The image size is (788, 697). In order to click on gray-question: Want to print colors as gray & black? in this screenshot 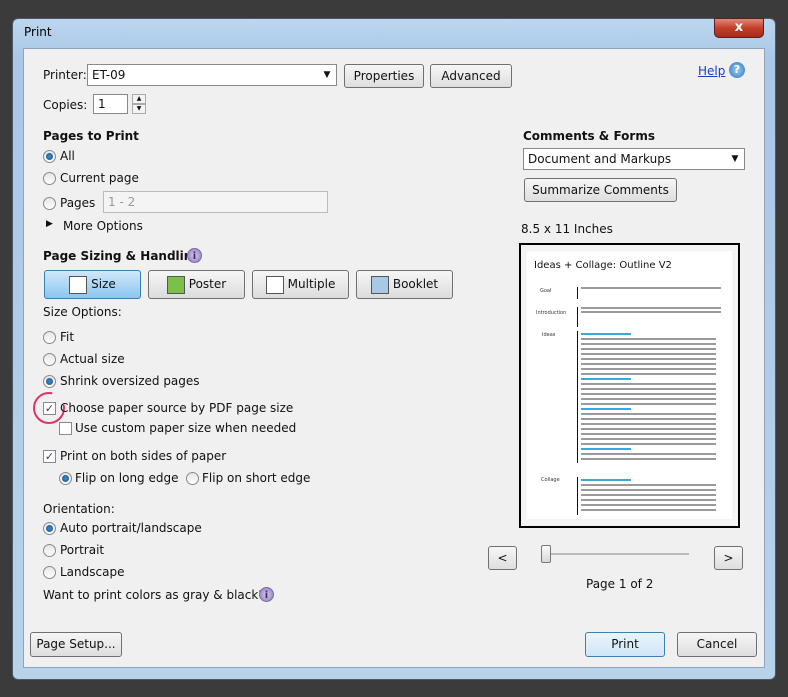, I will do `click(154, 595)`.